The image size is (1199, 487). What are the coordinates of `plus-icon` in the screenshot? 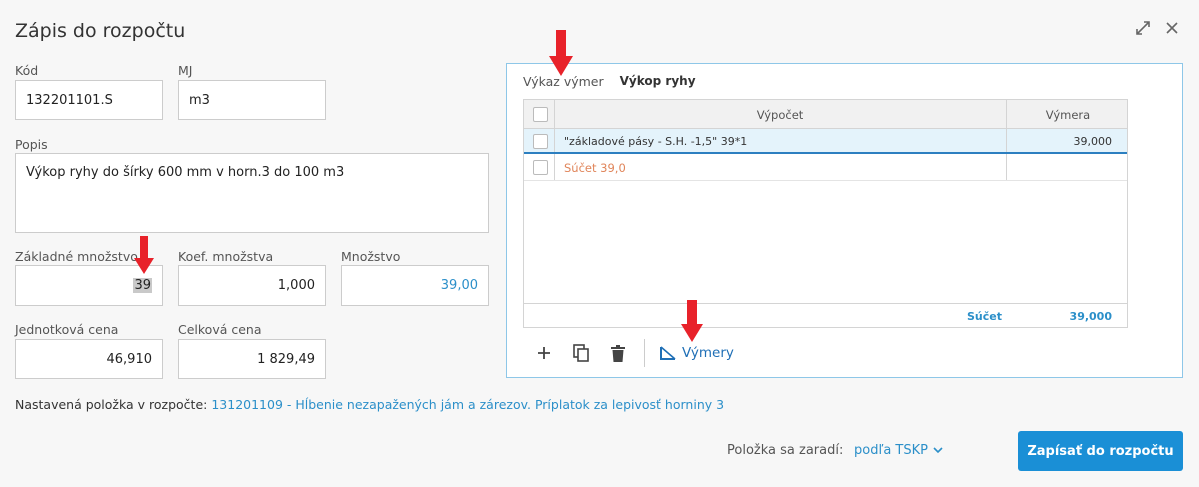 It's located at (544, 353).